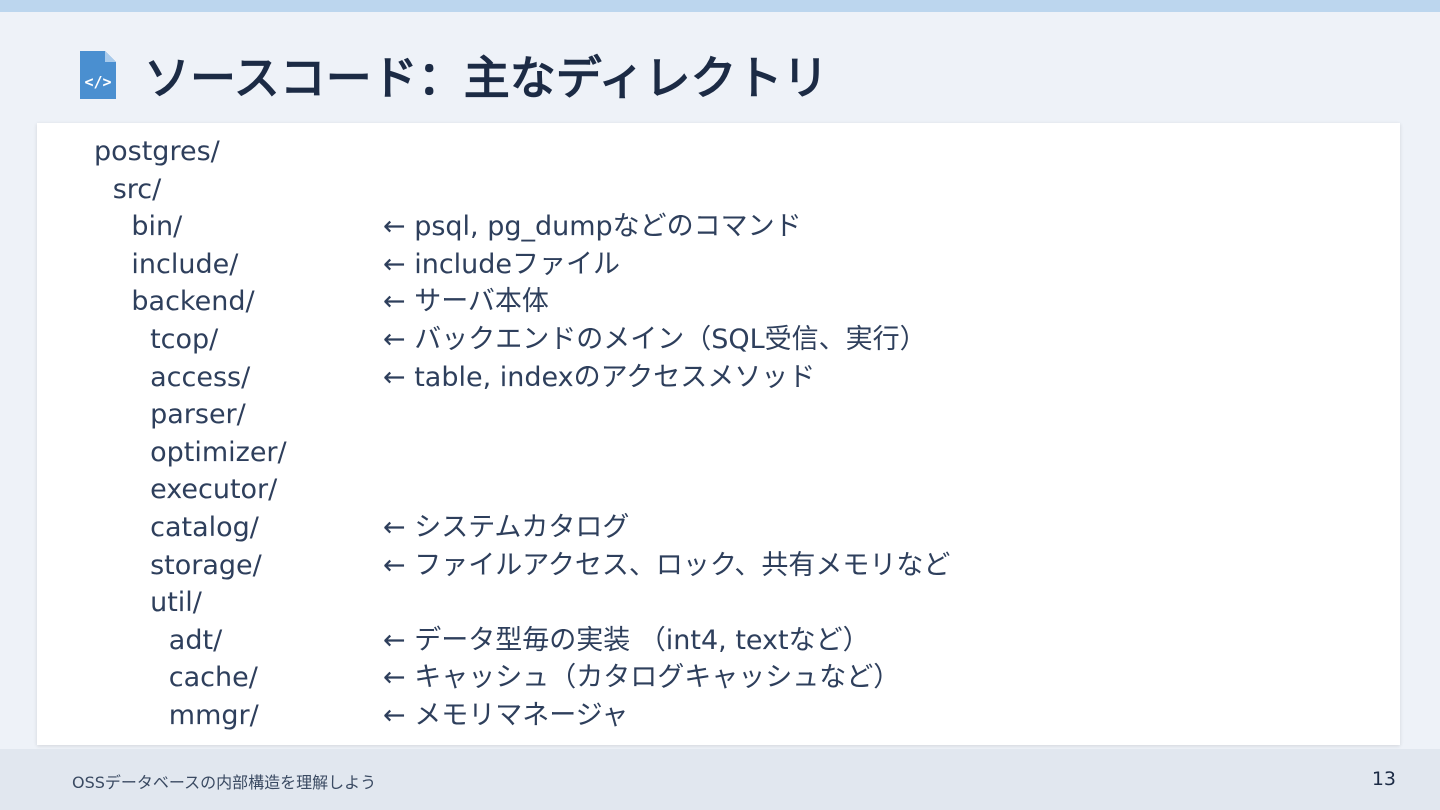 This screenshot has width=1440, height=810. Describe the element at coordinates (734, 528) in the screenshot. I see `tree-row: catalog/ ← システムカタログ` at that location.